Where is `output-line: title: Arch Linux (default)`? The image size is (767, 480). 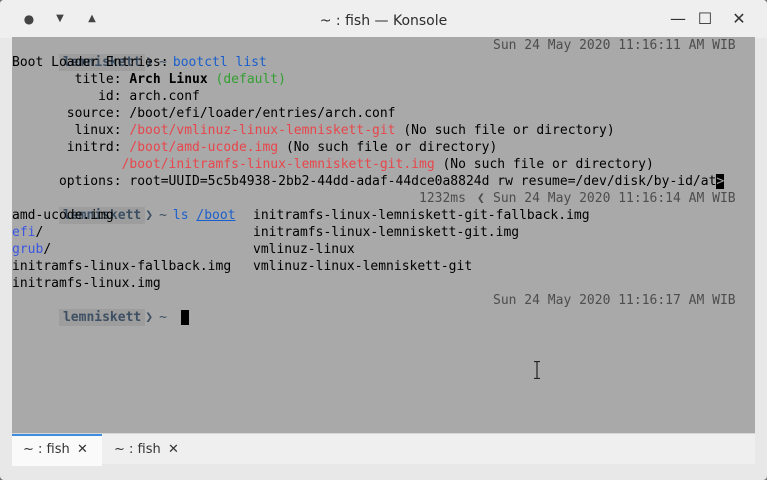 output-line: title: Arch Linux (default) is located at coordinates (149, 79).